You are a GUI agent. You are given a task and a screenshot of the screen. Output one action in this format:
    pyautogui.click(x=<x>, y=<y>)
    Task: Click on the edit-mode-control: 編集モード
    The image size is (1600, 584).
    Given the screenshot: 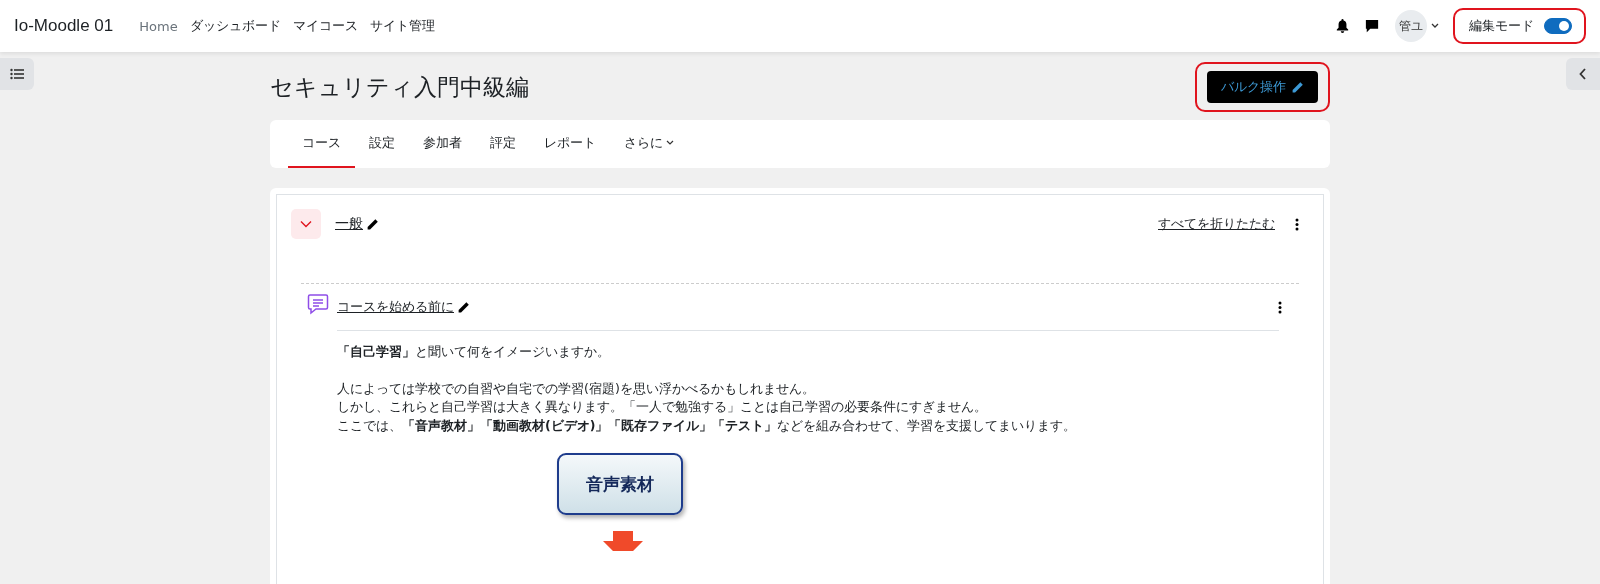 What is the action you would take?
    pyautogui.click(x=1519, y=26)
    